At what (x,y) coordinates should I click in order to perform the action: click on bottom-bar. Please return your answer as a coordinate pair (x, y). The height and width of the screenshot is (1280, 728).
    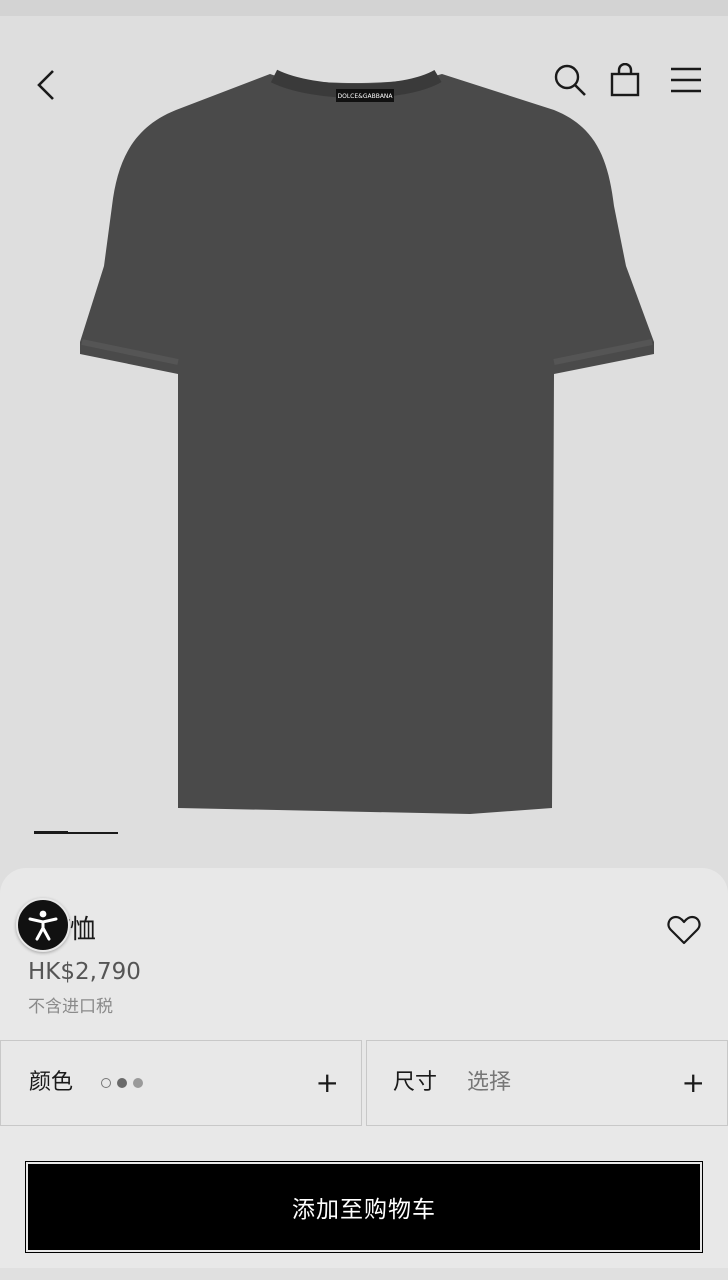
    Looking at the image, I should click on (364, 1274).